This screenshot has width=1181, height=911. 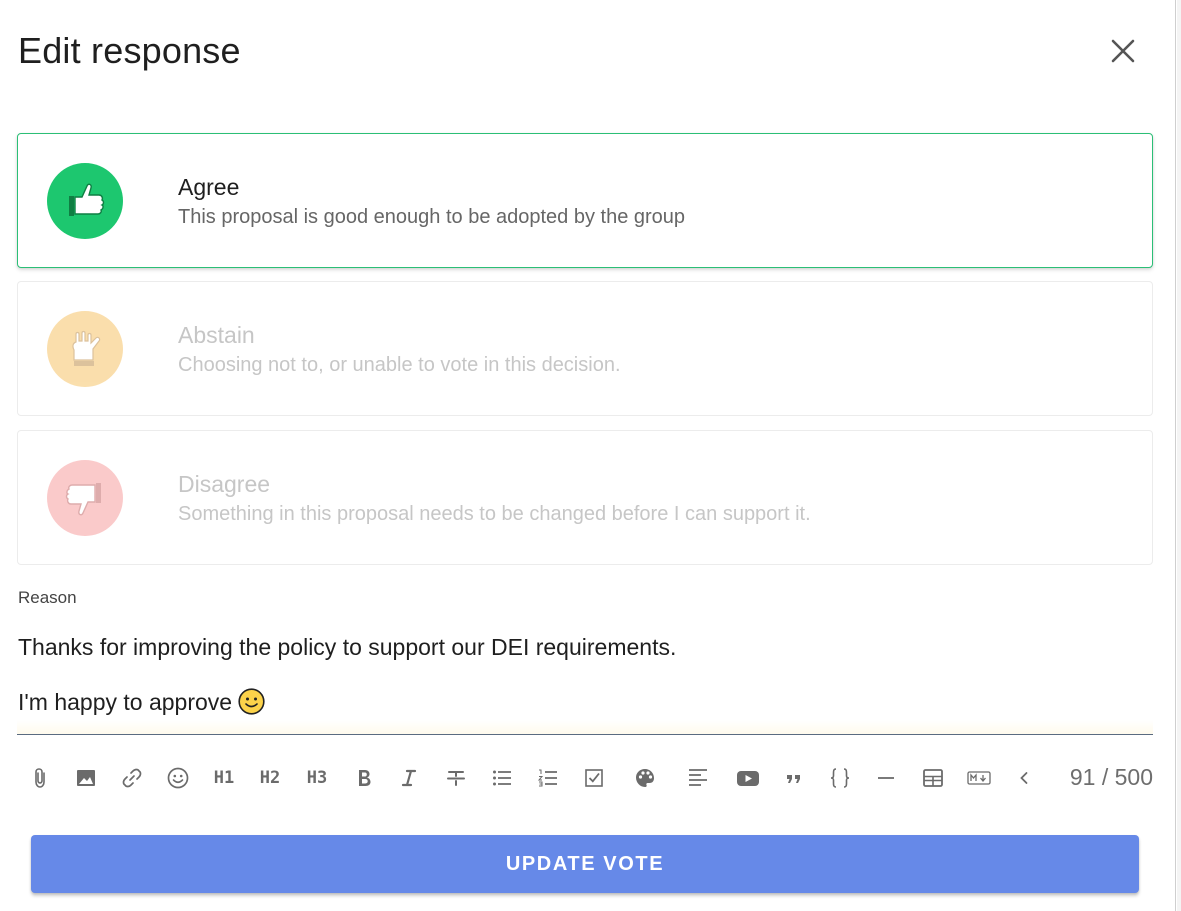 I want to click on image-button, so click(x=86, y=778).